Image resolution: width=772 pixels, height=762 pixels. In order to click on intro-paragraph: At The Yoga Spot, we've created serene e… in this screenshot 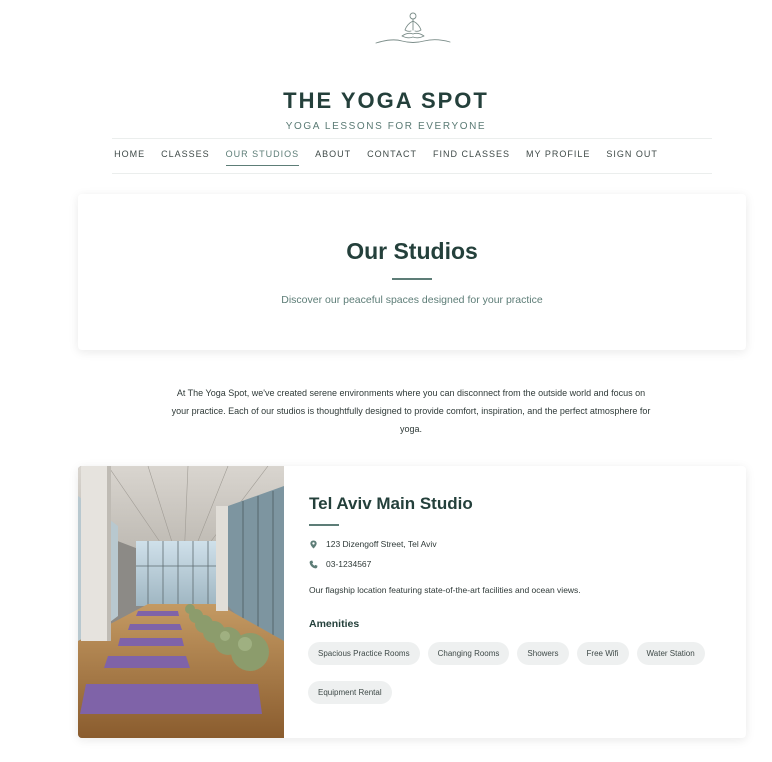, I will do `click(411, 411)`.